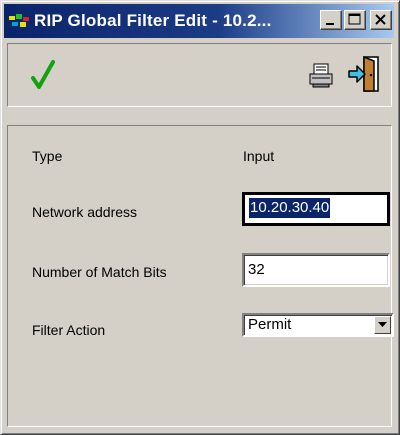  Describe the element at coordinates (85, 212) in the screenshot. I see `network-address-label: Network address` at that location.